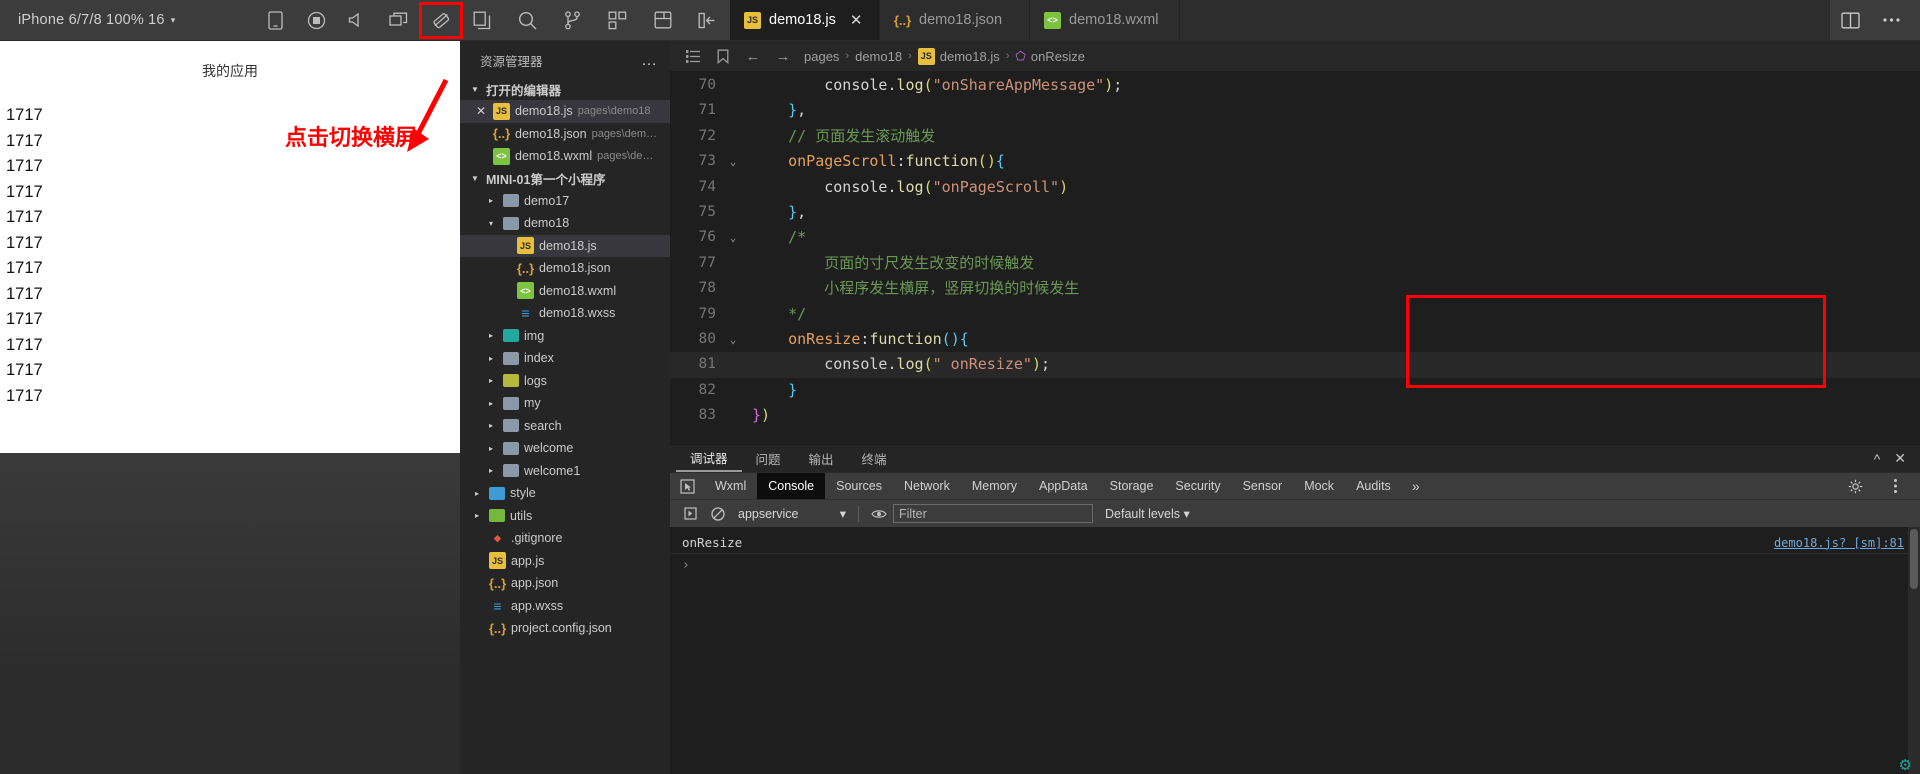 This screenshot has width=1920, height=774. I want to click on breadcrumb-item-demo18-js: demo18.js, so click(970, 56).